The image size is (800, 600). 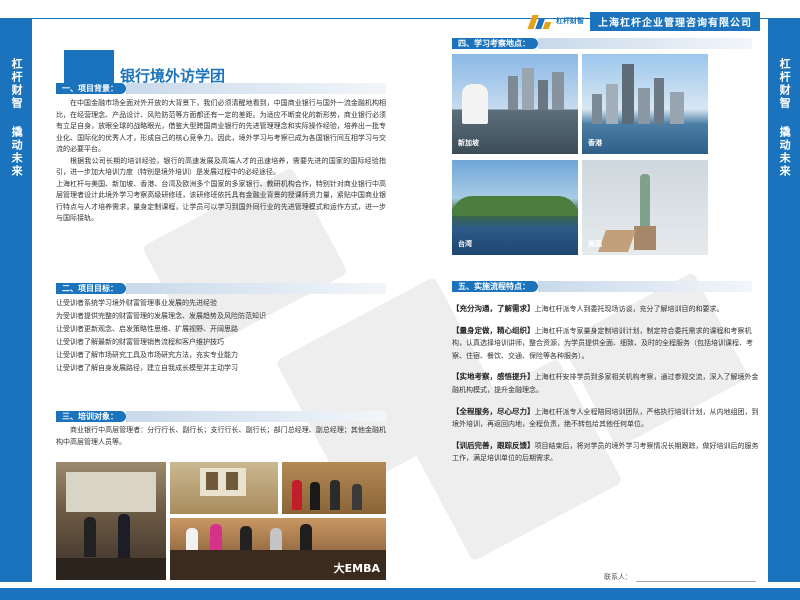 What do you see at coordinates (89, 68) in the screenshot?
I see `title-accent-bar` at bounding box center [89, 68].